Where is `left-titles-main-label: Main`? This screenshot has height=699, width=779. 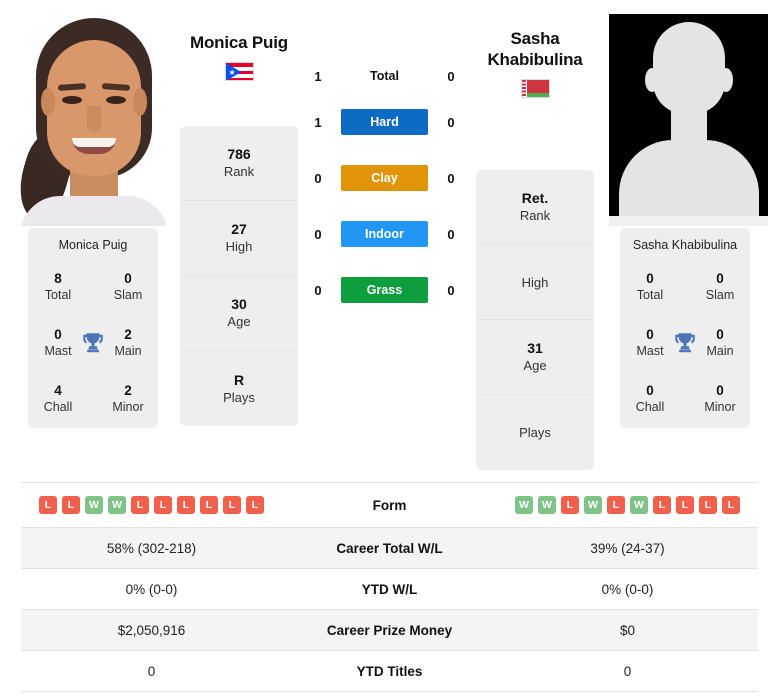 left-titles-main-label: Main is located at coordinates (128, 351).